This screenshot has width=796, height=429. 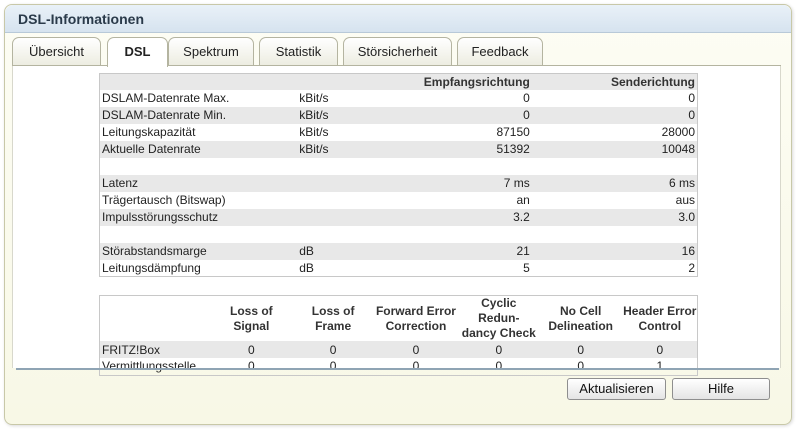 What do you see at coordinates (164, 200) in the screenshot?
I see `row-label: Trägertausch (Bitswap)` at bounding box center [164, 200].